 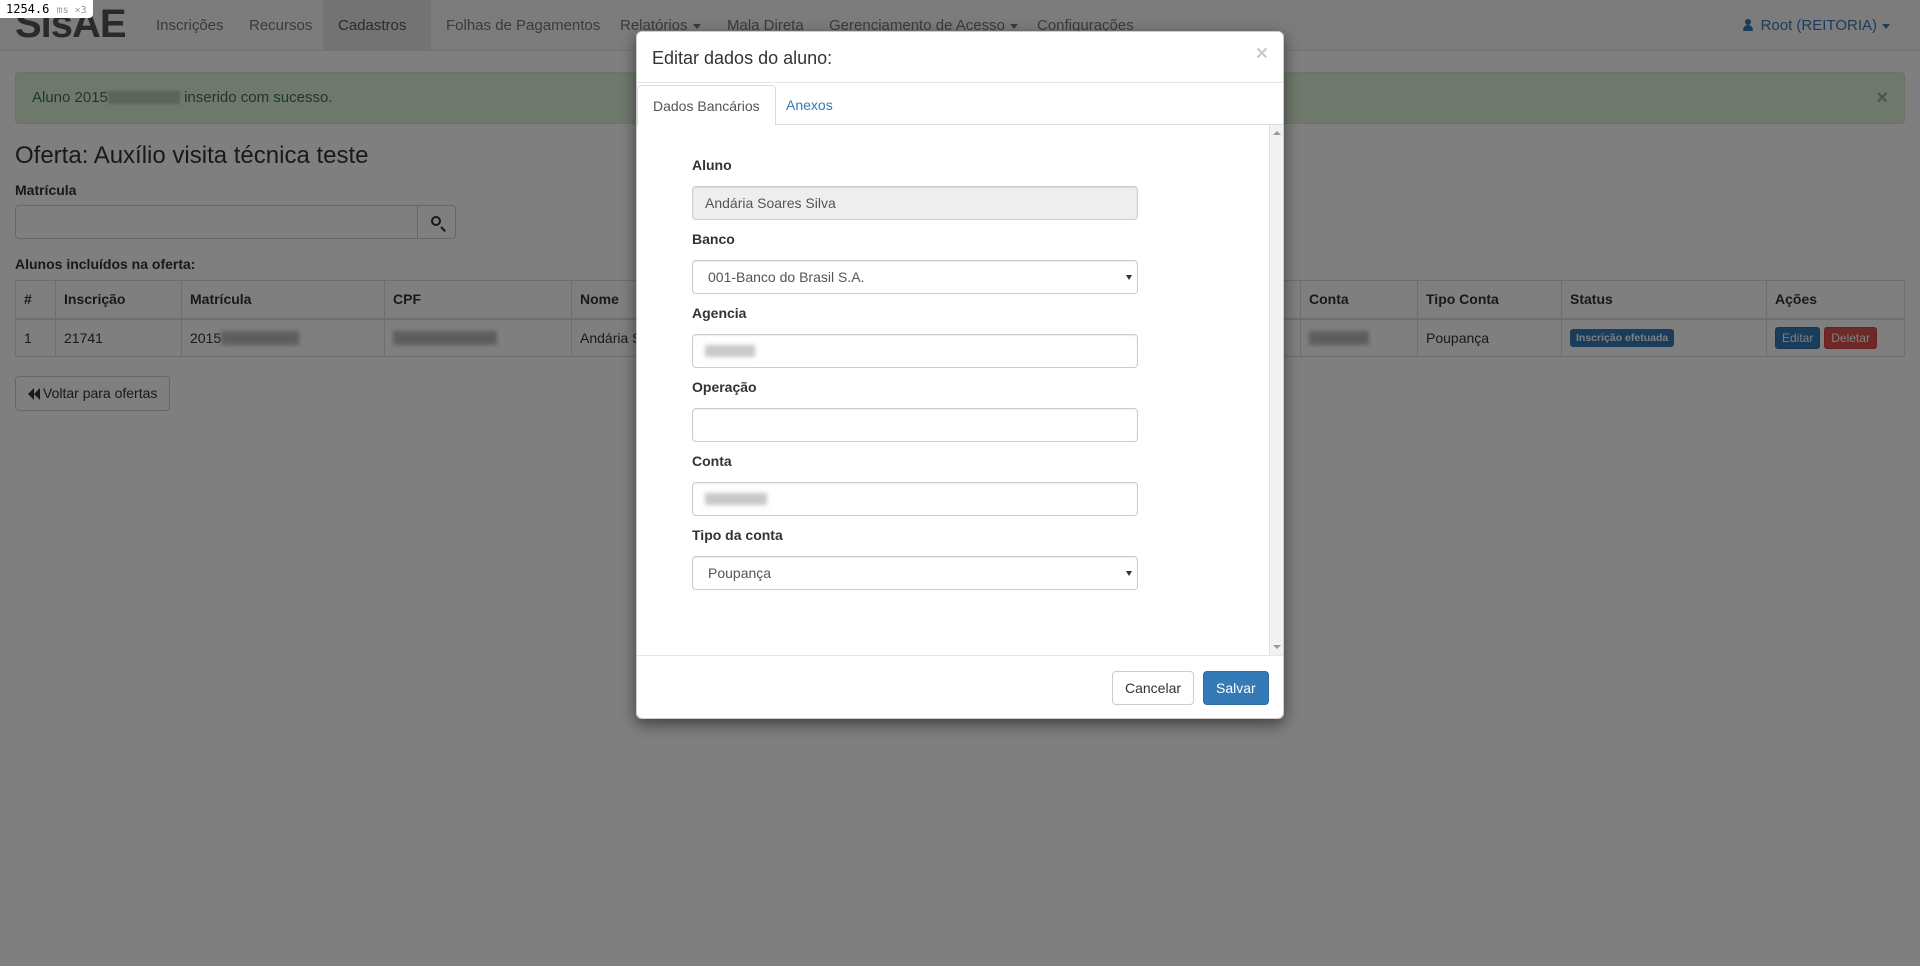 I want to click on modal-title: Editar dados do aluno:, so click(x=742, y=58).